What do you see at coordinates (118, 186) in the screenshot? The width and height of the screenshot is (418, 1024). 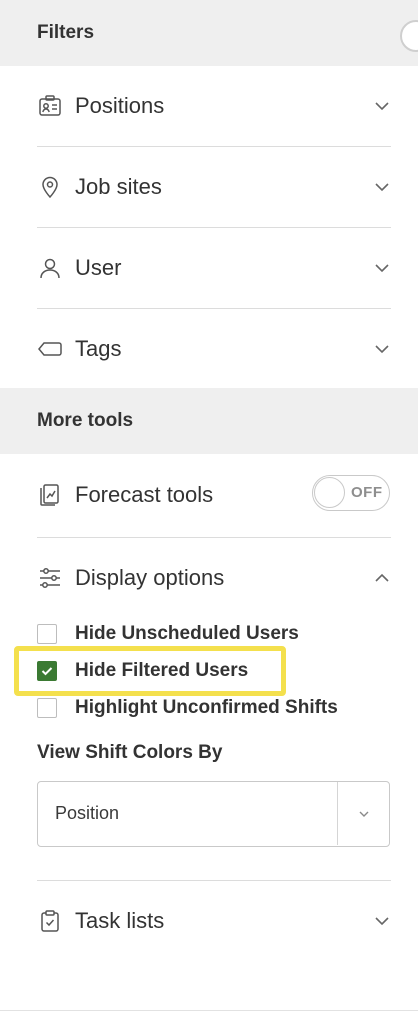 I see `filter-job-sites-label: Job sites` at bounding box center [118, 186].